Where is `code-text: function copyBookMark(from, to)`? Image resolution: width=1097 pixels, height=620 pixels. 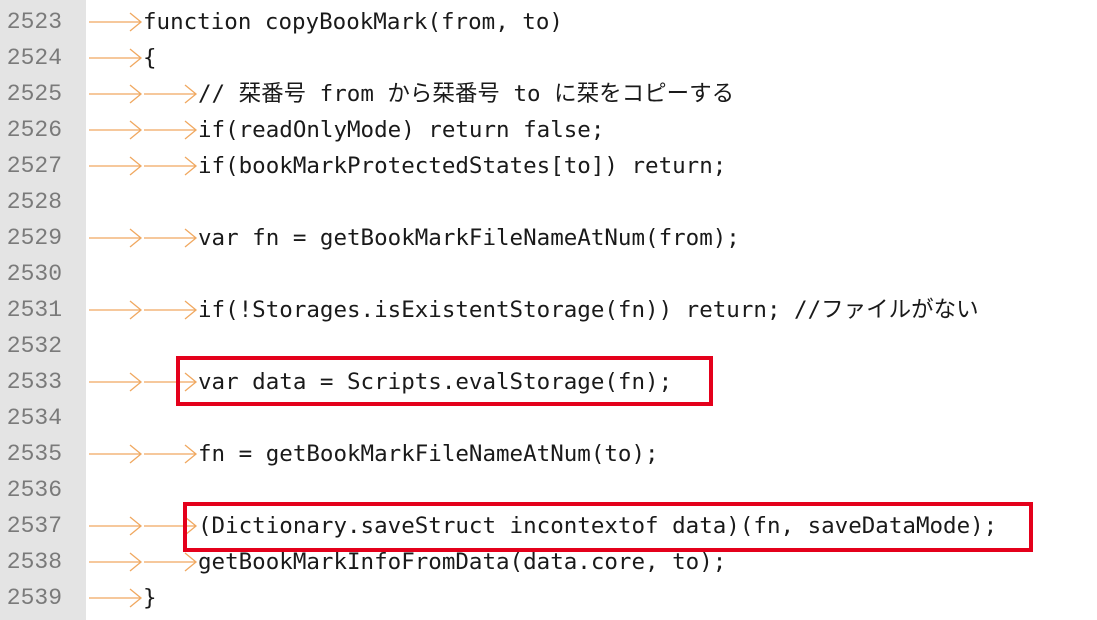 code-text: function copyBookMark(from, to) is located at coordinates (353, 22).